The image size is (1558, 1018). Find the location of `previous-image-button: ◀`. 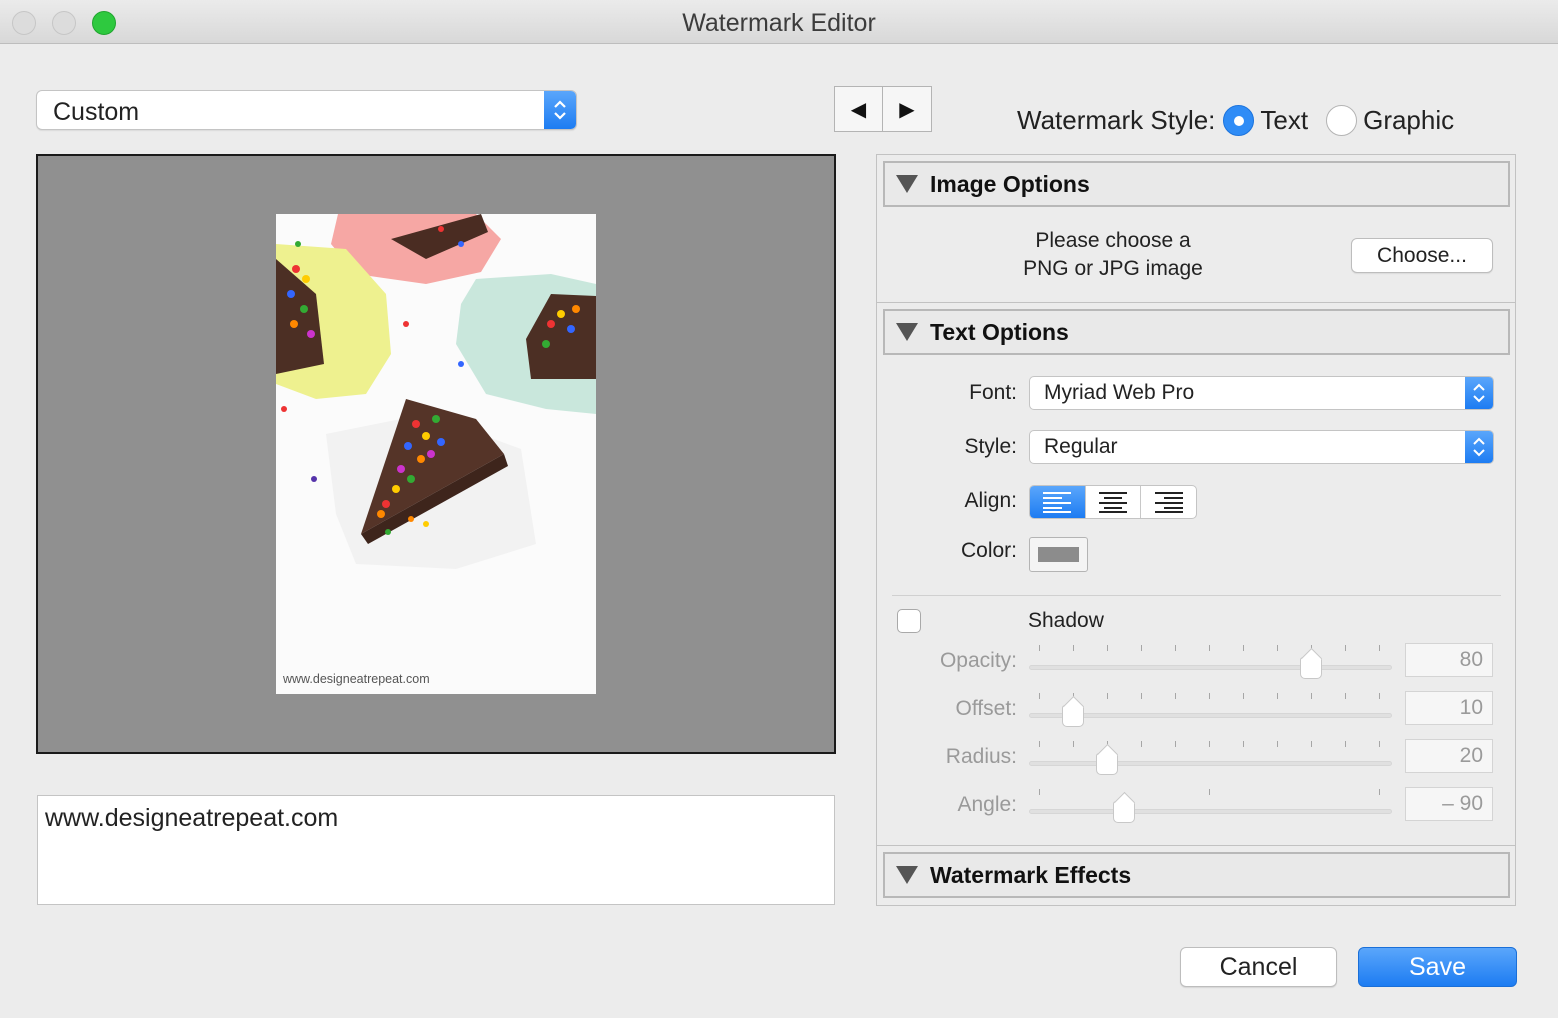

previous-image-button: ◀ is located at coordinates (859, 109).